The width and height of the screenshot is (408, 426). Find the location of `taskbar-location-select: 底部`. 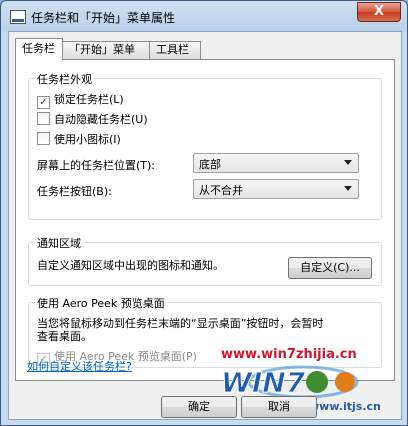

taskbar-location-select: 底部 is located at coordinates (276, 163).